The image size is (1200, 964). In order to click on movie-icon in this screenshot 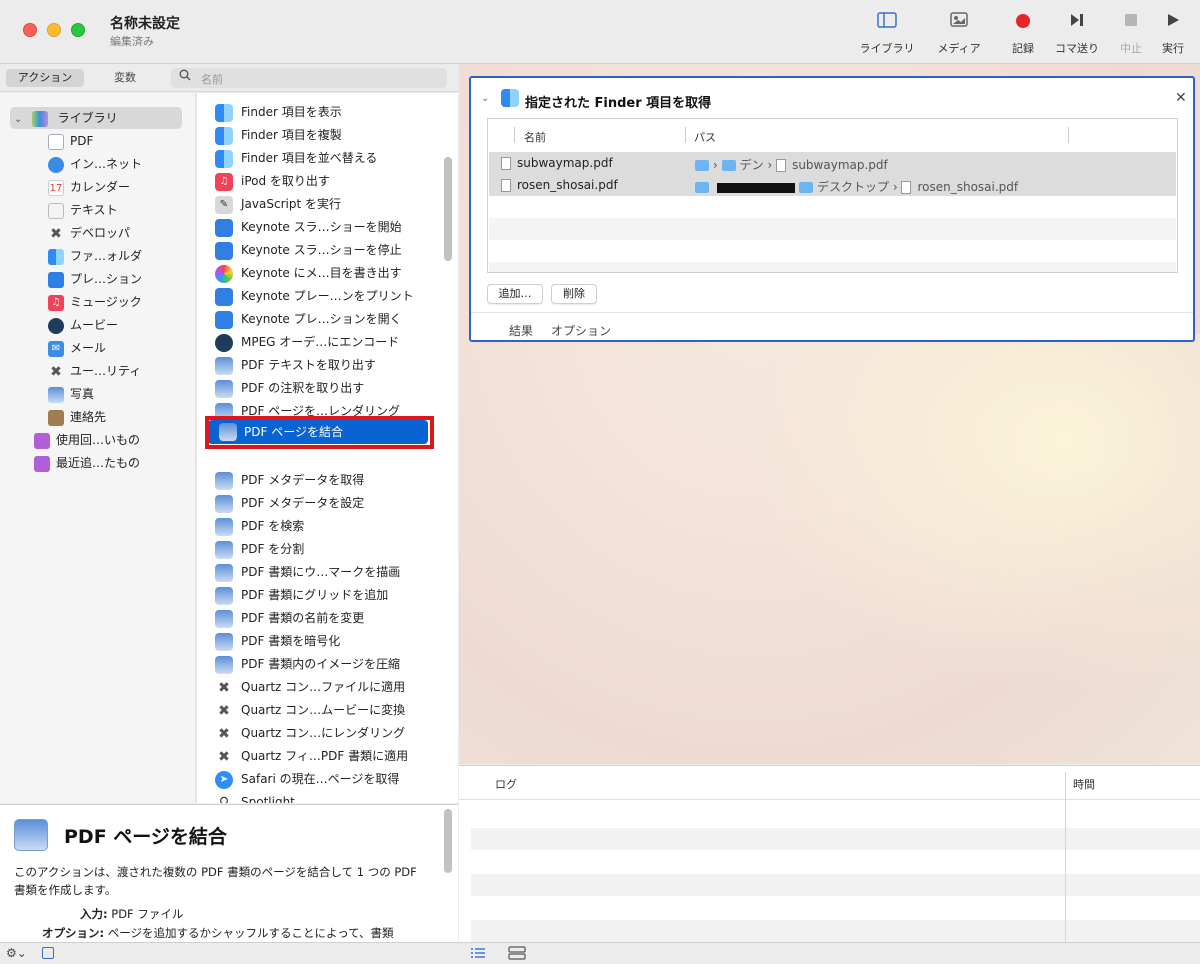, I will do `click(224, 342)`.